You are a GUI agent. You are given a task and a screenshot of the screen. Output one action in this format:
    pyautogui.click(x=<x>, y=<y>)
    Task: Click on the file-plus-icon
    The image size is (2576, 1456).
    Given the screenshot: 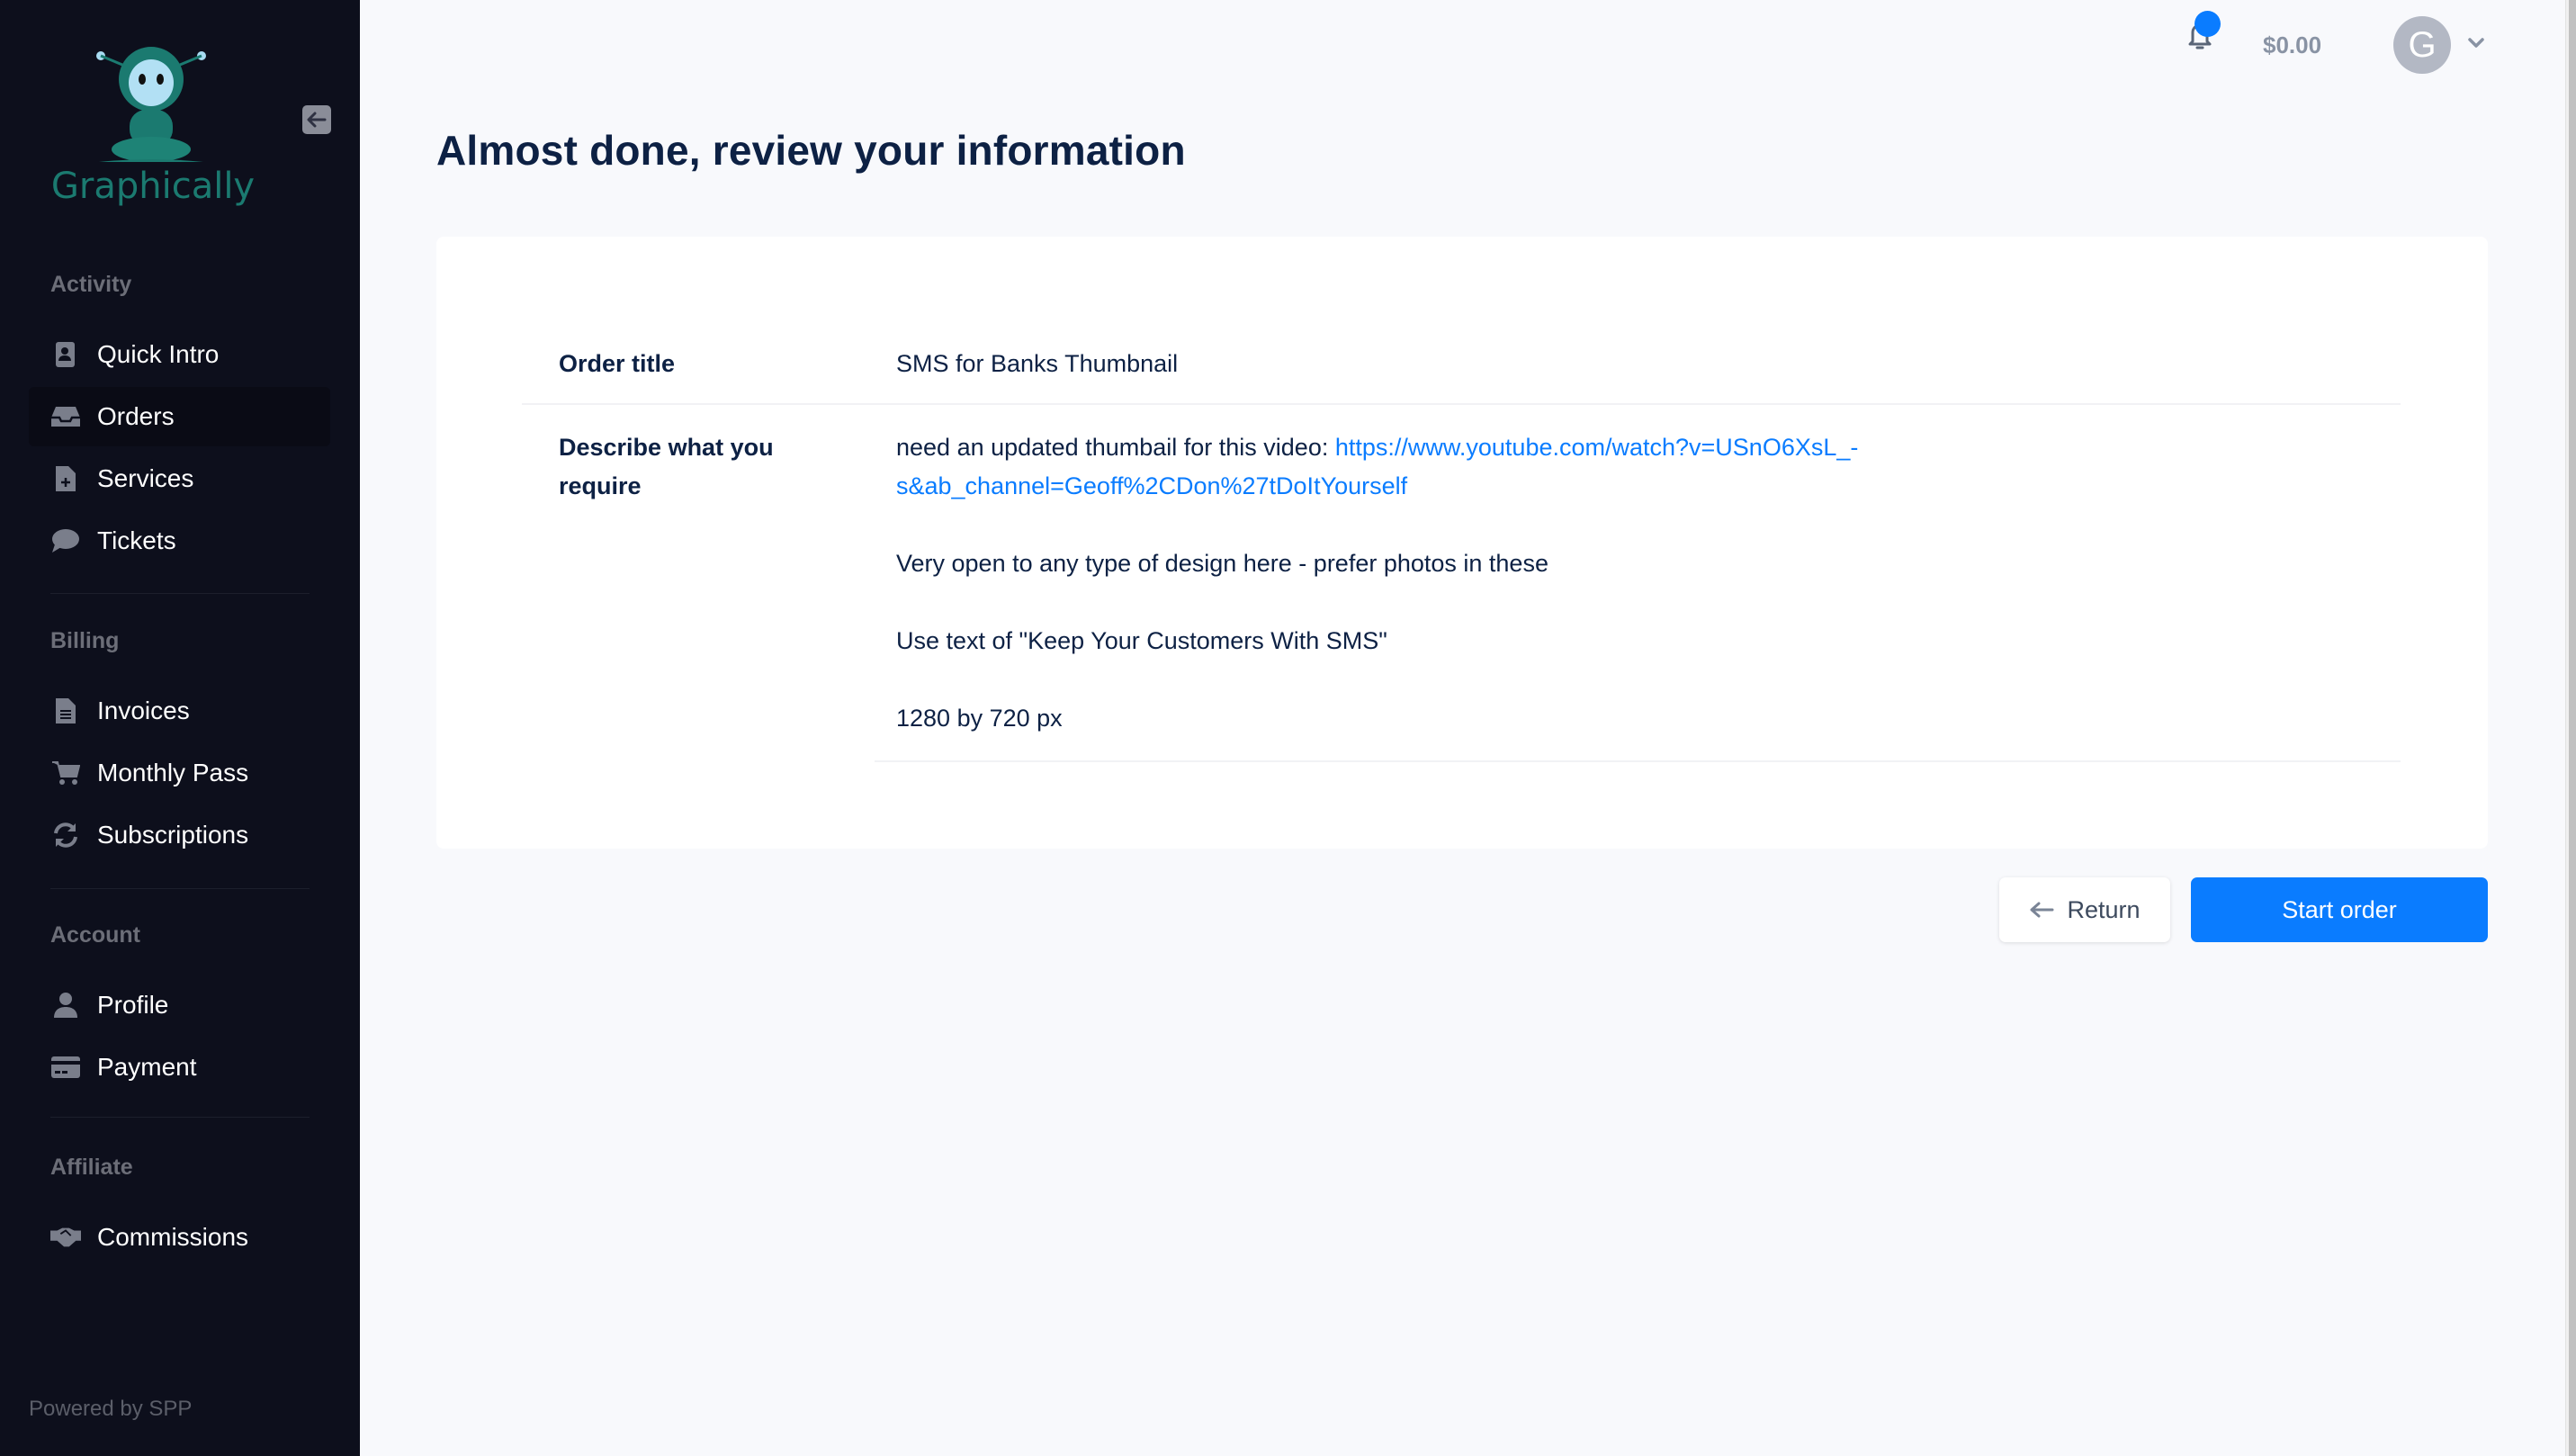 What is the action you would take?
    pyautogui.click(x=66, y=479)
    